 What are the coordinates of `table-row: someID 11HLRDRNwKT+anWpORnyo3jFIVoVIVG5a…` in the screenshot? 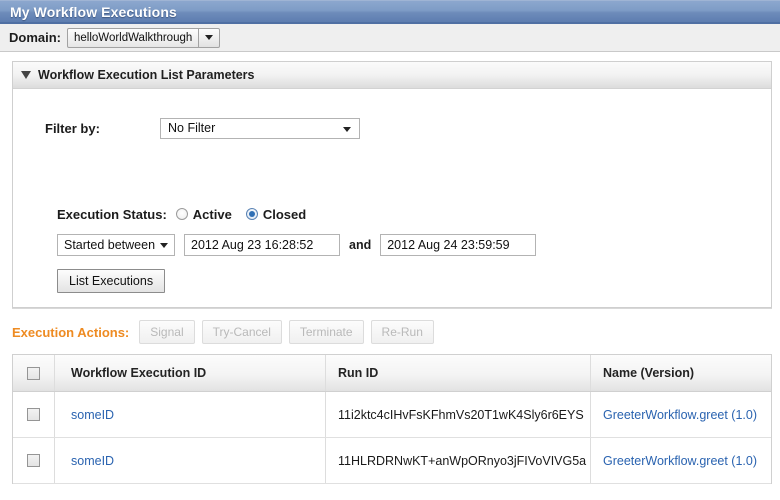 It's located at (392, 461).